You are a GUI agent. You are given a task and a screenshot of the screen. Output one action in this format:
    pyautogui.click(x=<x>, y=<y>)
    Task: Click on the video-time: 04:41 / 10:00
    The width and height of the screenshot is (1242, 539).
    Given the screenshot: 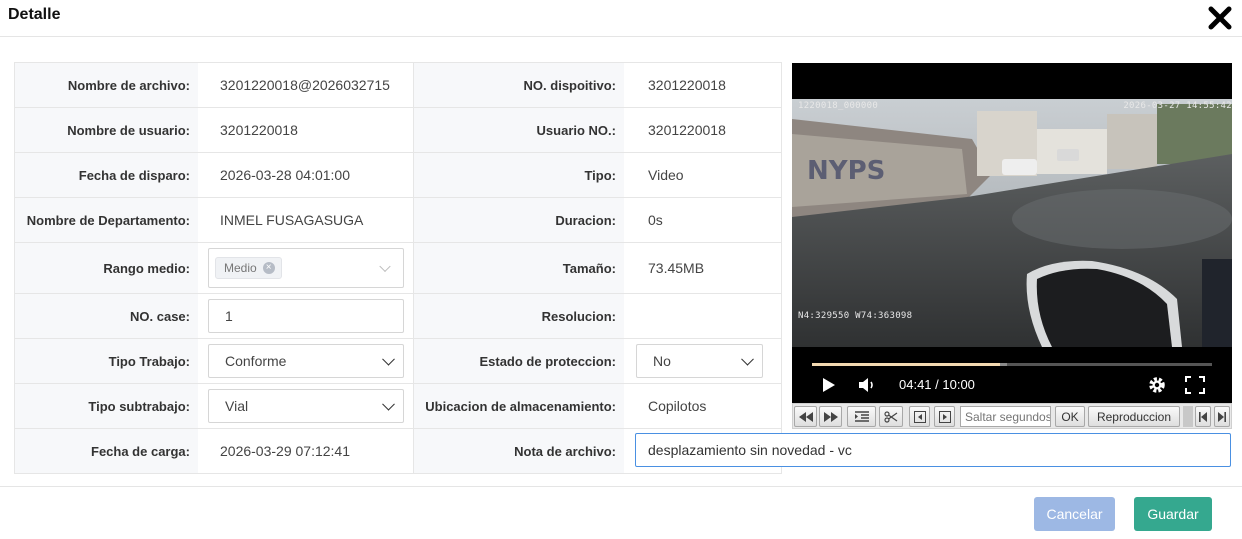 What is the action you would take?
    pyautogui.click(x=937, y=384)
    